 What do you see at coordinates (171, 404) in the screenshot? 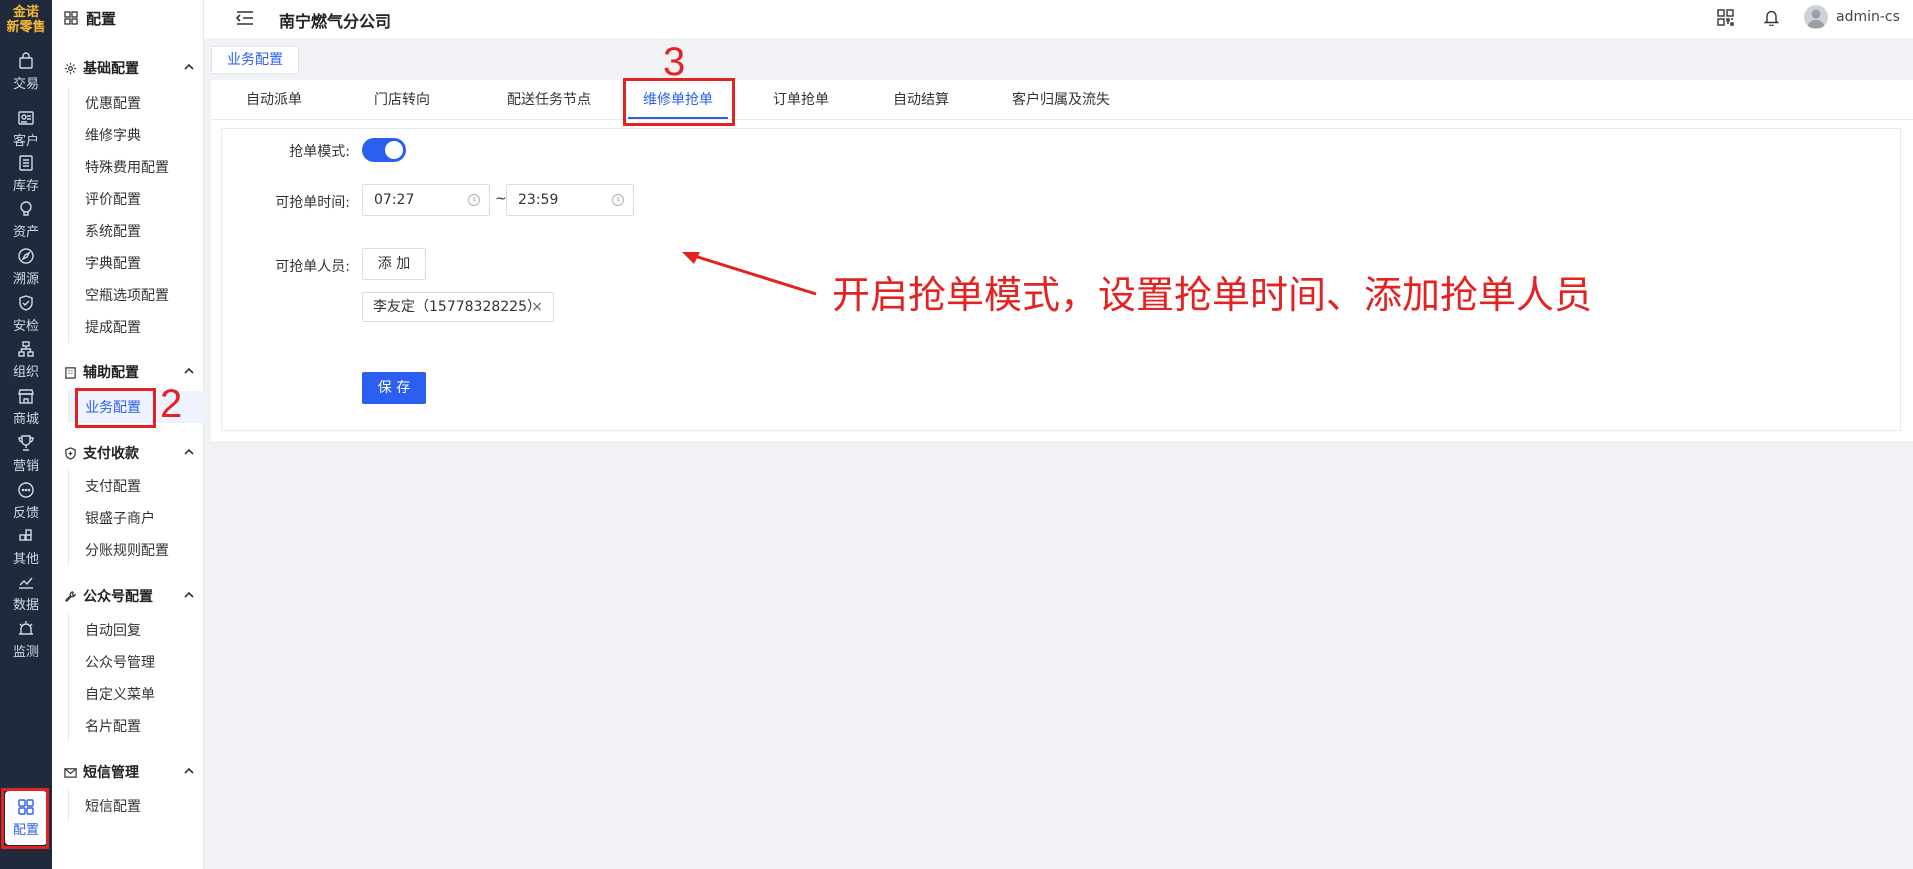
I see `annotation-number-2: 2` at bounding box center [171, 404].